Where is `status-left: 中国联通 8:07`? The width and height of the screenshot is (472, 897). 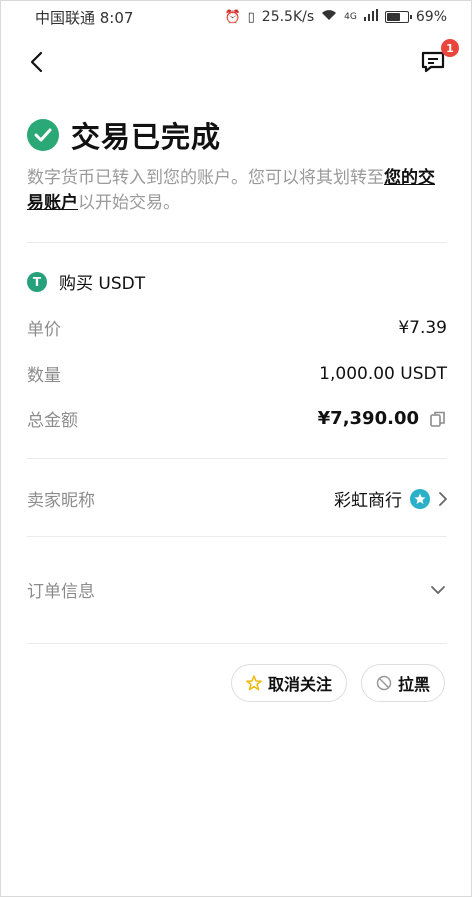 status-left: 中国联通 8:07 is located at coordinates (84, 17).